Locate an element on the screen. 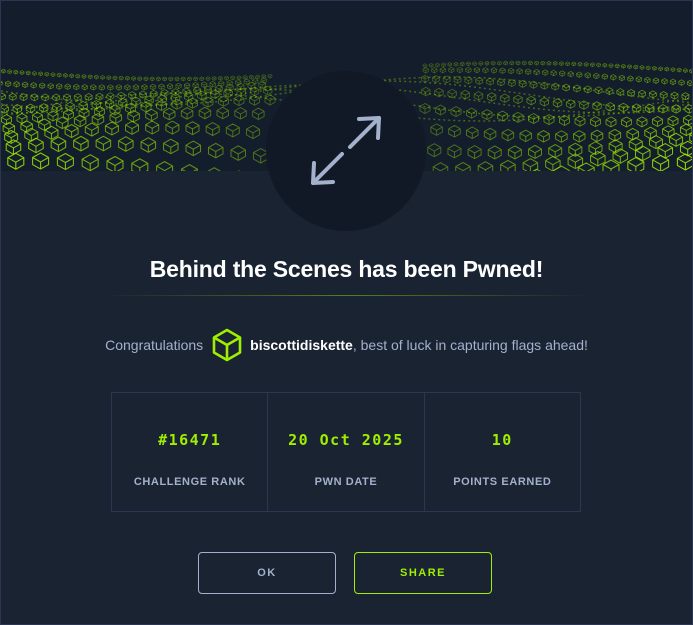  stat-pwn-date: 20 Oct 2025 PWN DATE is located at coordinates (346, 452).